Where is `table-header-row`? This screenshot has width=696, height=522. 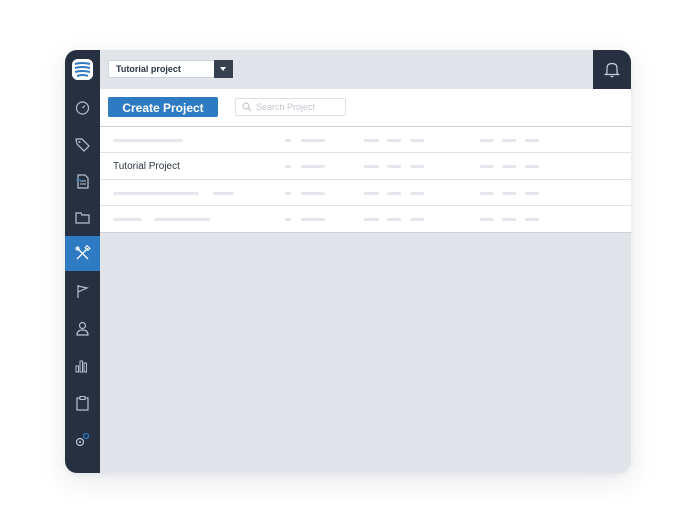
table-header-row is located at coordinates (365, 140).